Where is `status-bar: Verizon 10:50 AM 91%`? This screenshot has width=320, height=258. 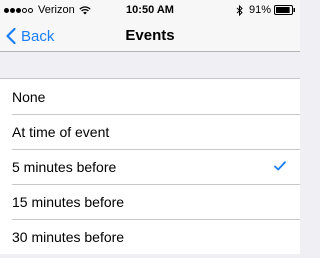
status-bar: Verizon 10:50 AM 91% is located at coordinates (150, 10).